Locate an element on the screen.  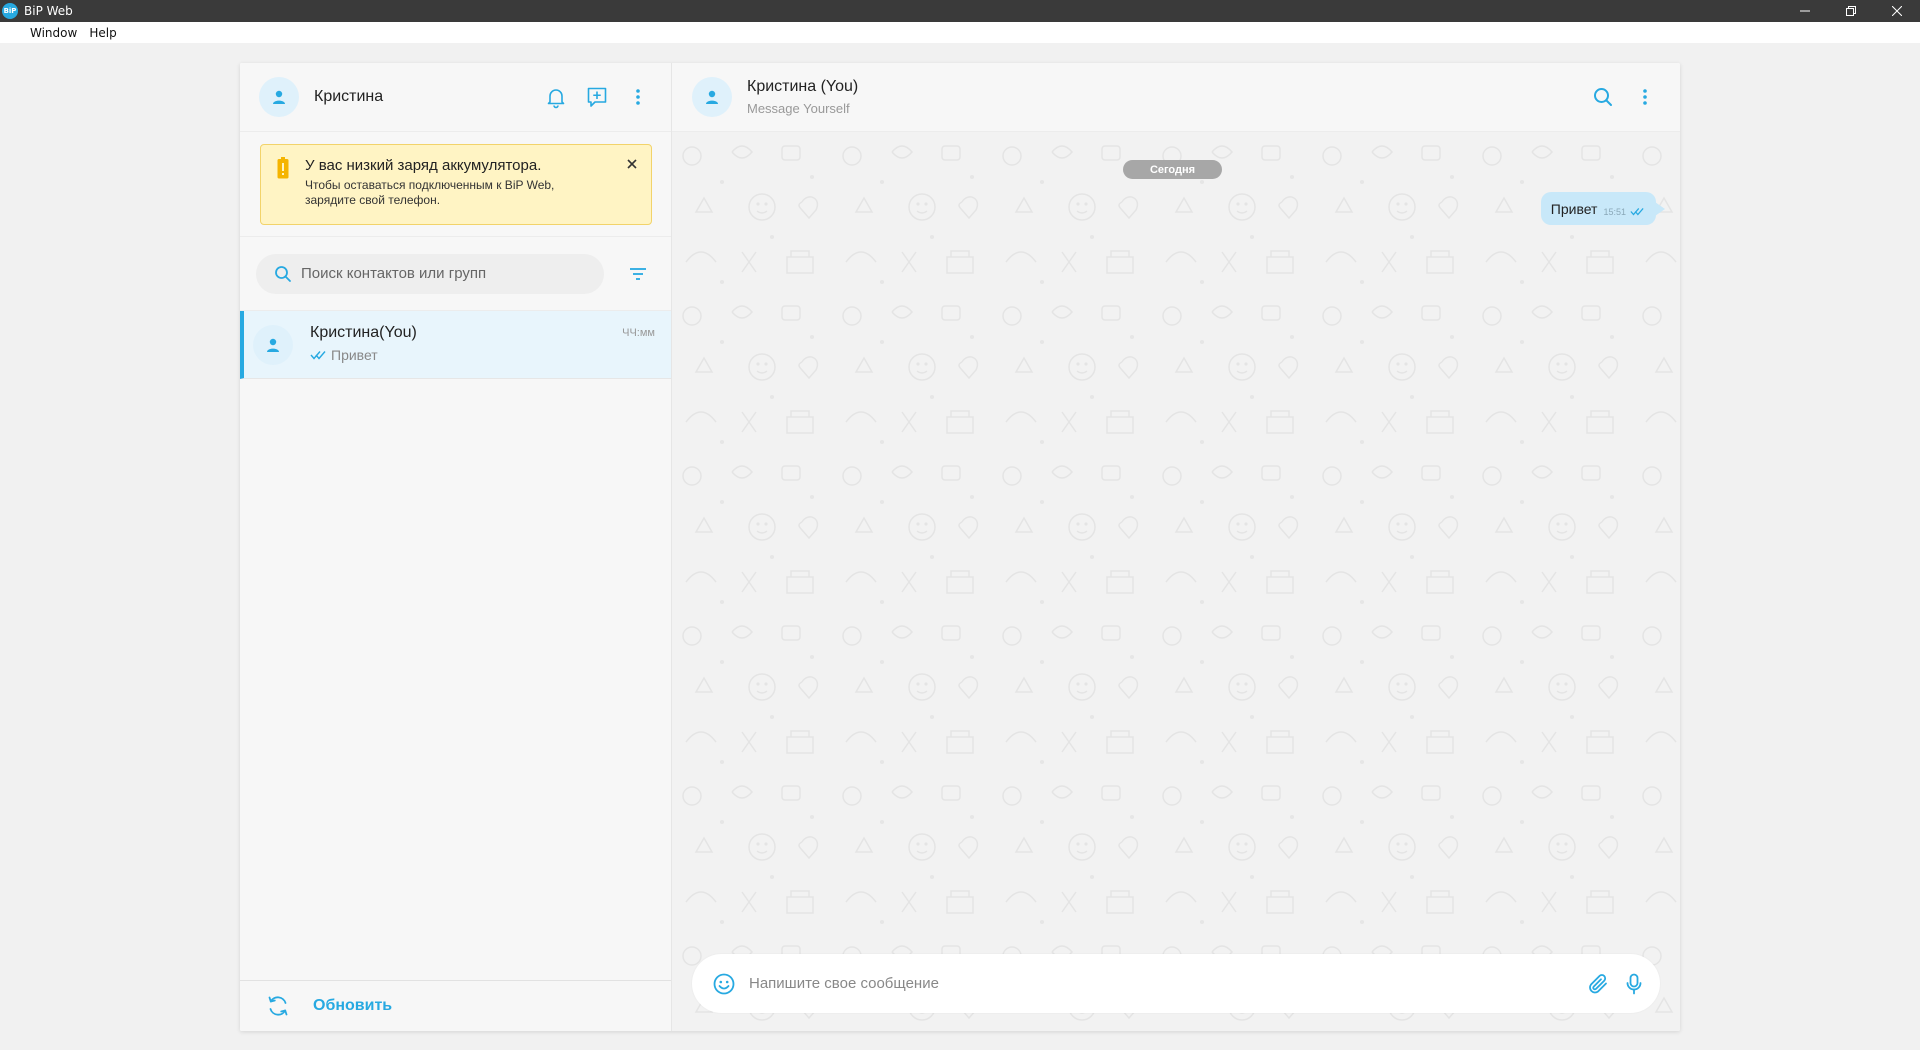
alert-title: У вас низкий заряд аккумулятора. is located at coordinates (423, 165).